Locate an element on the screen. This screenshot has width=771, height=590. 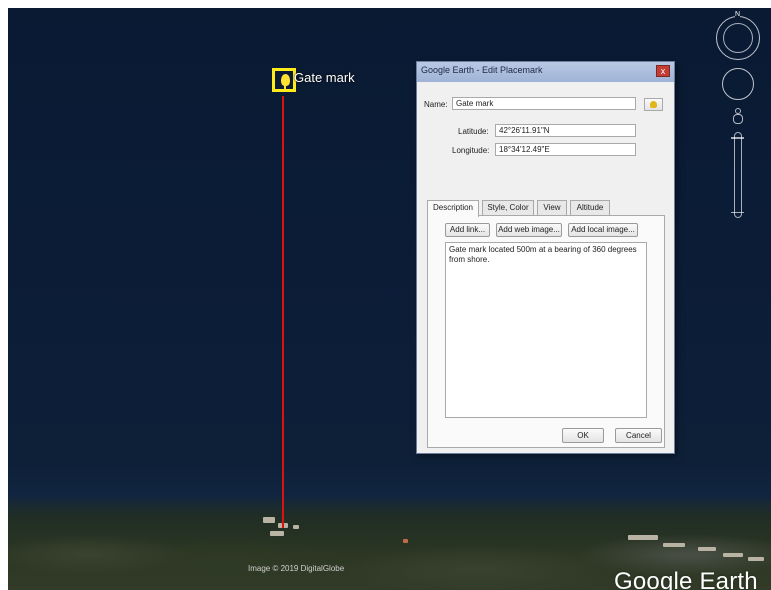
street-view-person-icon is located at coordinates (738, 116).